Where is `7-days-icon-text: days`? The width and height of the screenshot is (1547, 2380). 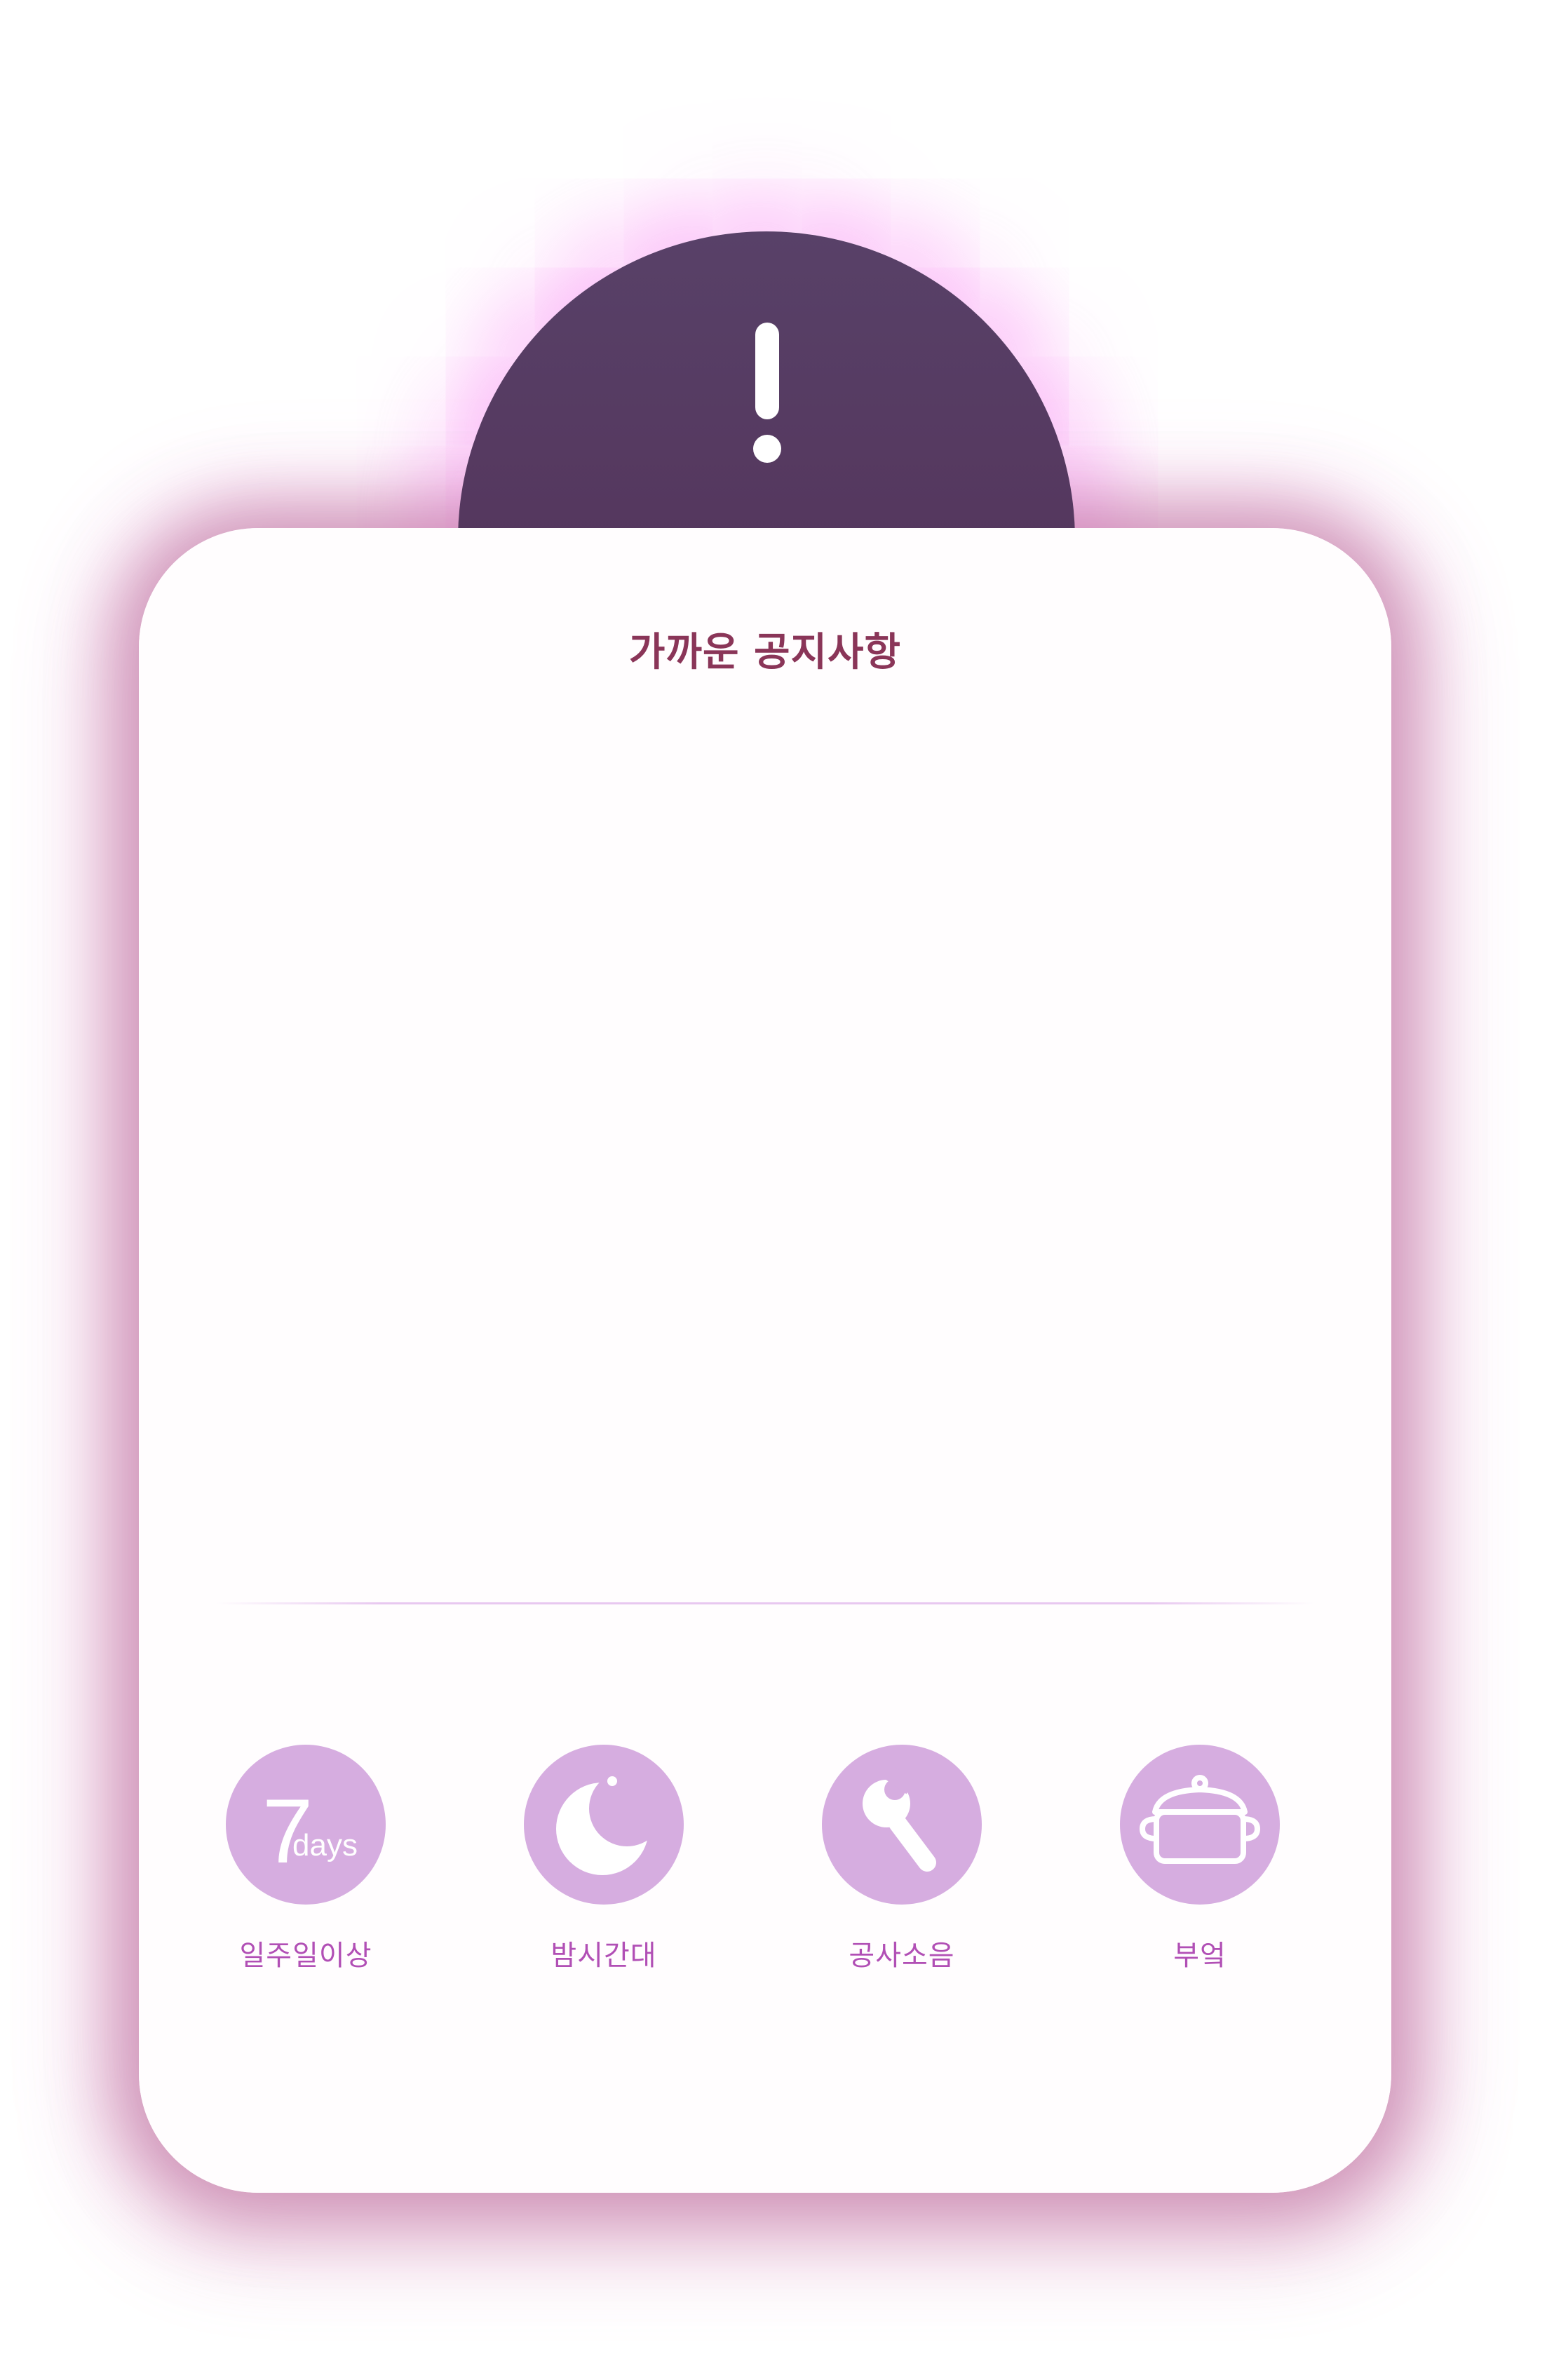 7-days-icon-text: days is located at coordinates (325, 1845).